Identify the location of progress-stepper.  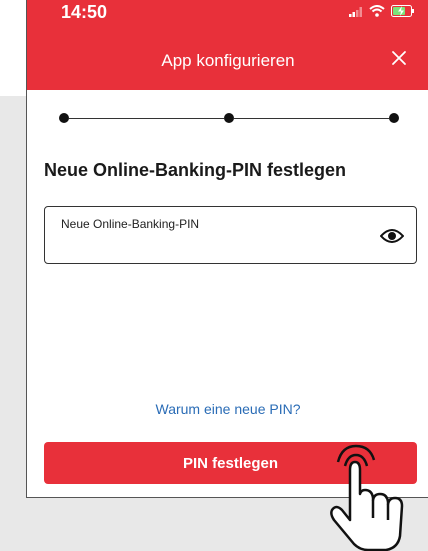
(229, 119).